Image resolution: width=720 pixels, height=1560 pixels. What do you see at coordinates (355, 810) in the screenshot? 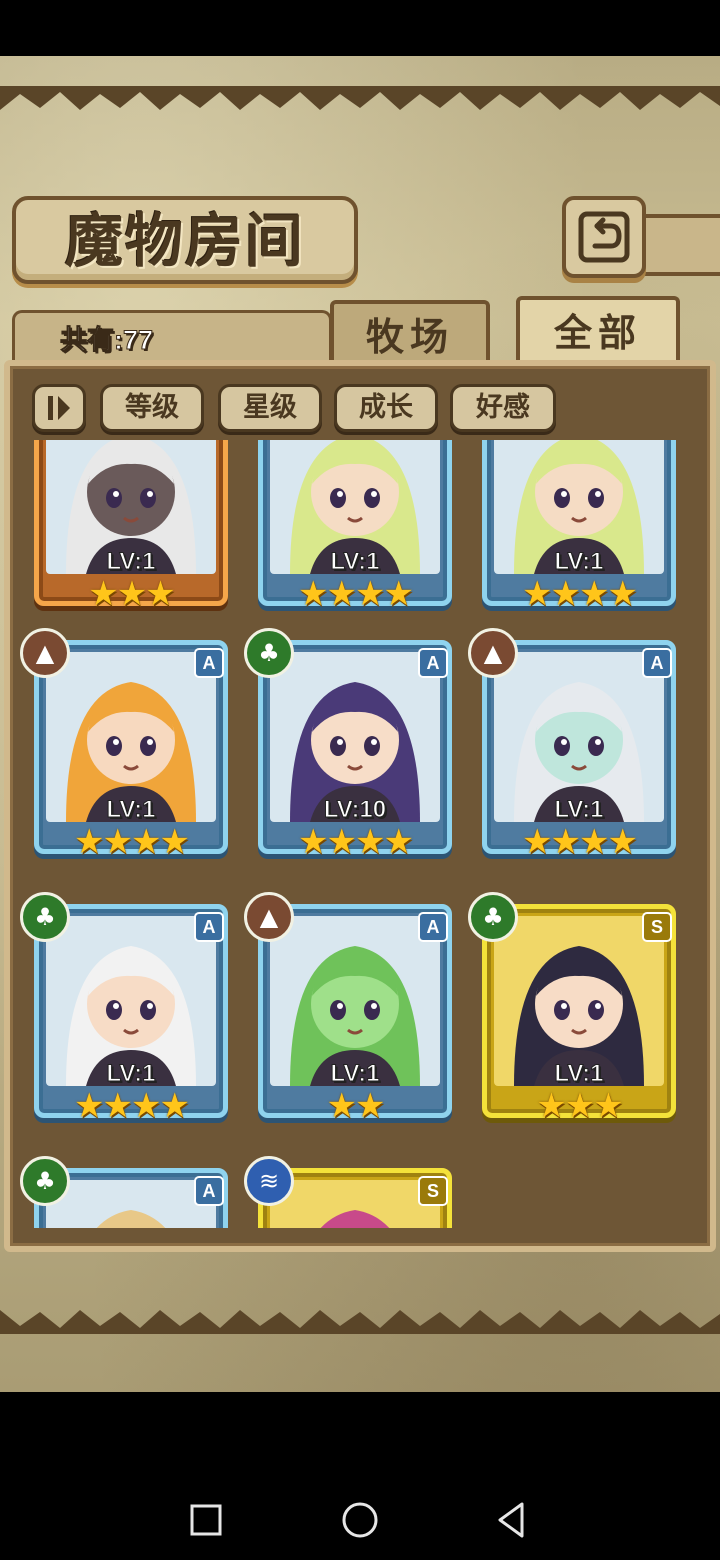
I see `monster-level: LV:10` at bounding box center [355, 810].